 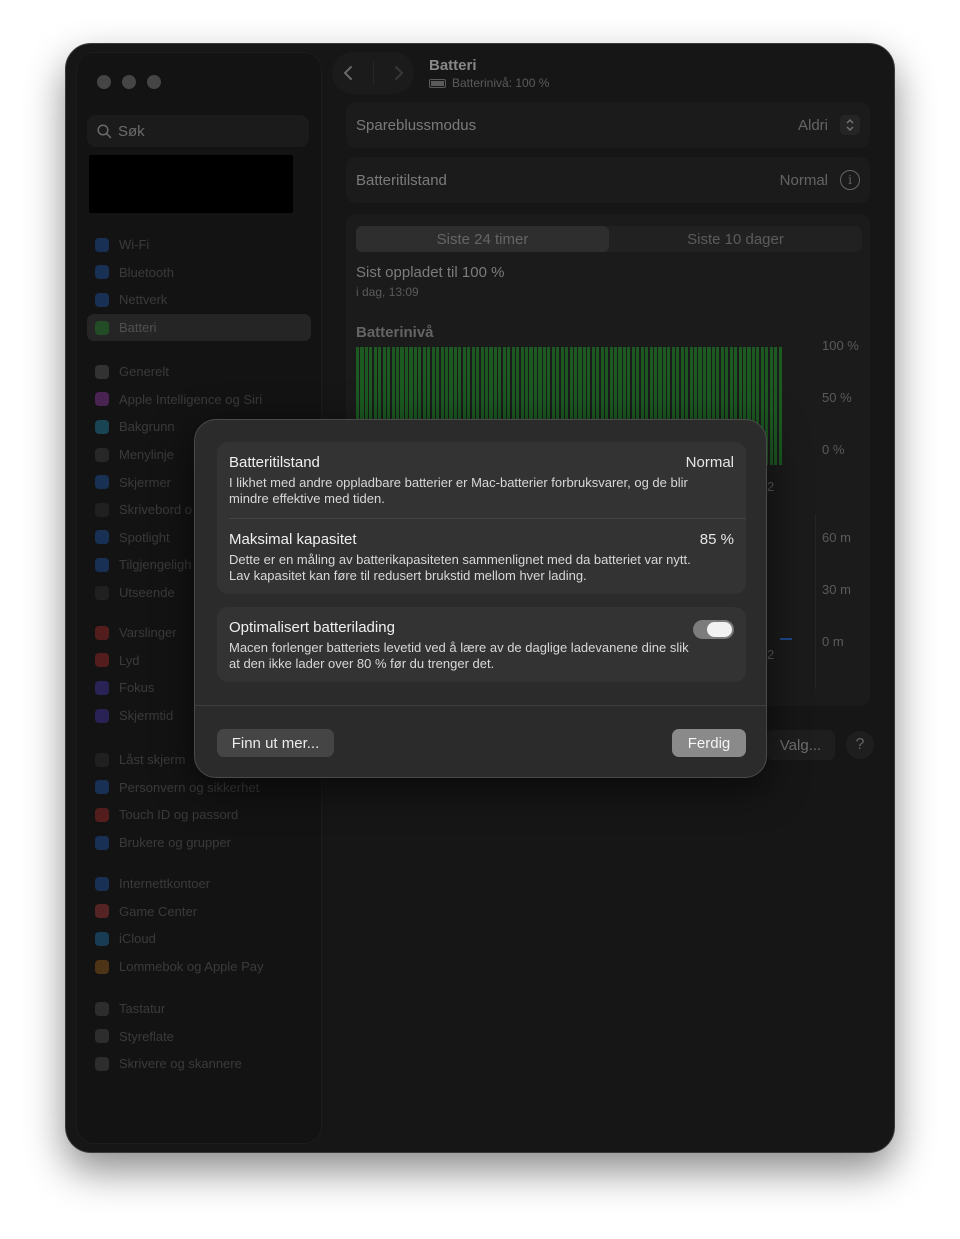 What do you see at coordinates (154, 82) in the screenshot?
I see `zoom-window-button` at bounding box center [154, 82].